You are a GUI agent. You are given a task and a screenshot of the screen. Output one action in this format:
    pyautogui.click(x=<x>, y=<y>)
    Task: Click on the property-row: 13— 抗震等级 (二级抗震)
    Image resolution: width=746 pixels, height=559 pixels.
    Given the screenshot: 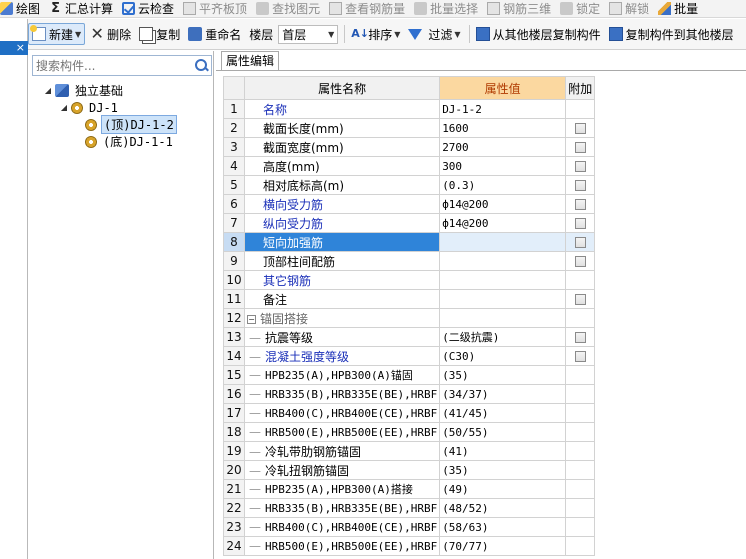 What is the action you would take?
    pyautogui.click(x=409, y=337)
    